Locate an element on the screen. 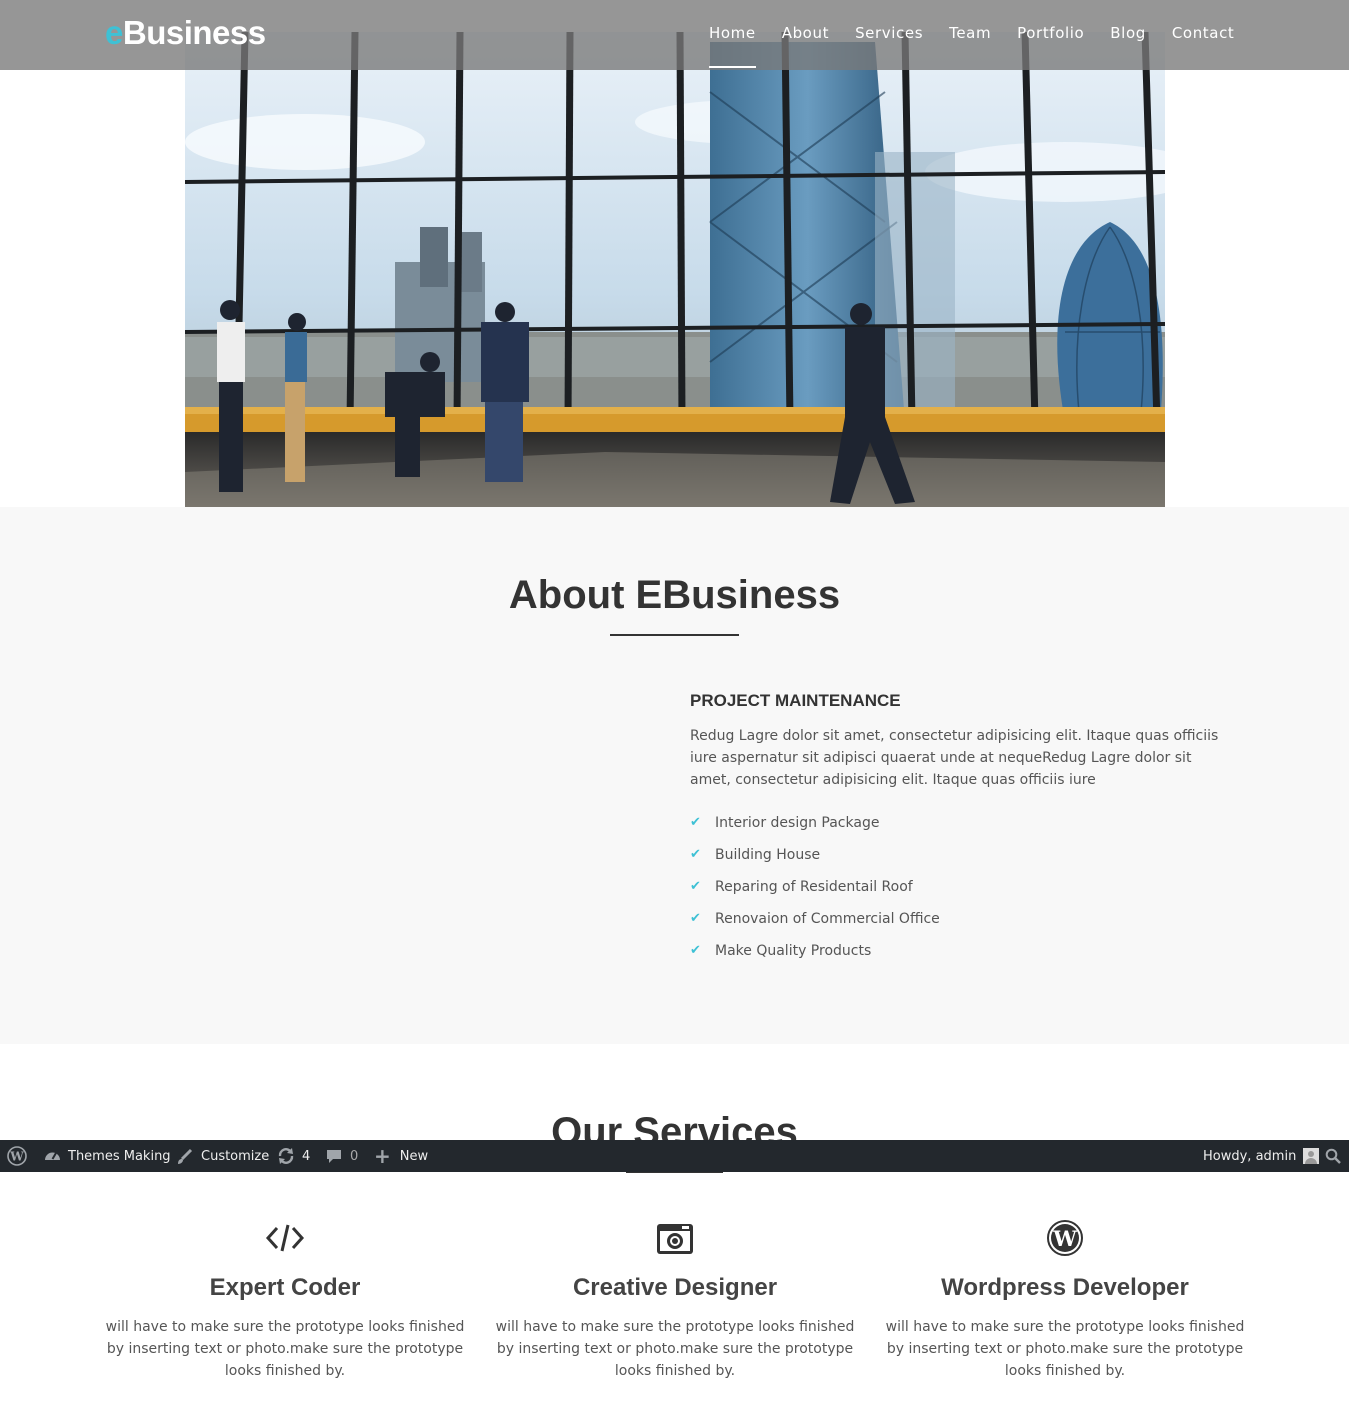 The height and width of the screenshot is (1403, 1349). nav-portfolio: Portfolio is located at coordinates (1050, 46).